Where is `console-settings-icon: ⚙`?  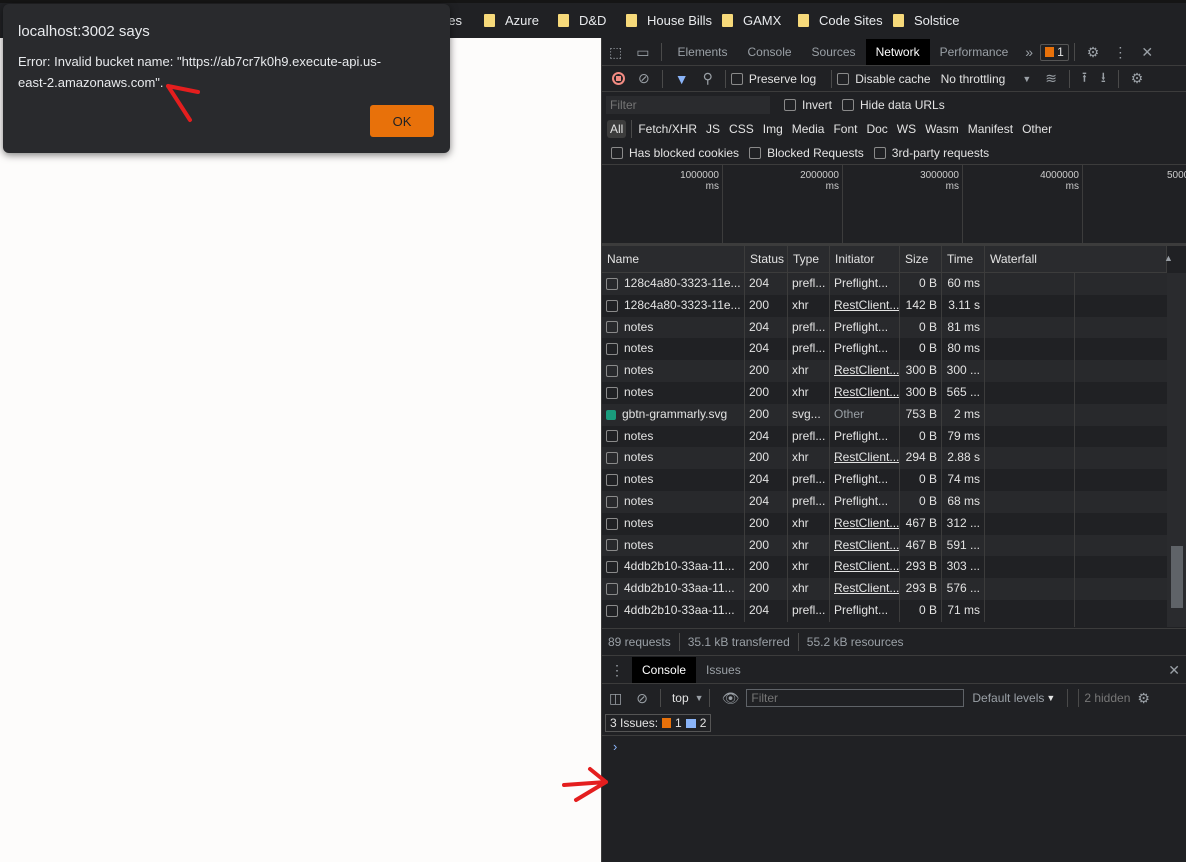 console-settings-icon: ⚙ is located at coordinates (1143, 698).